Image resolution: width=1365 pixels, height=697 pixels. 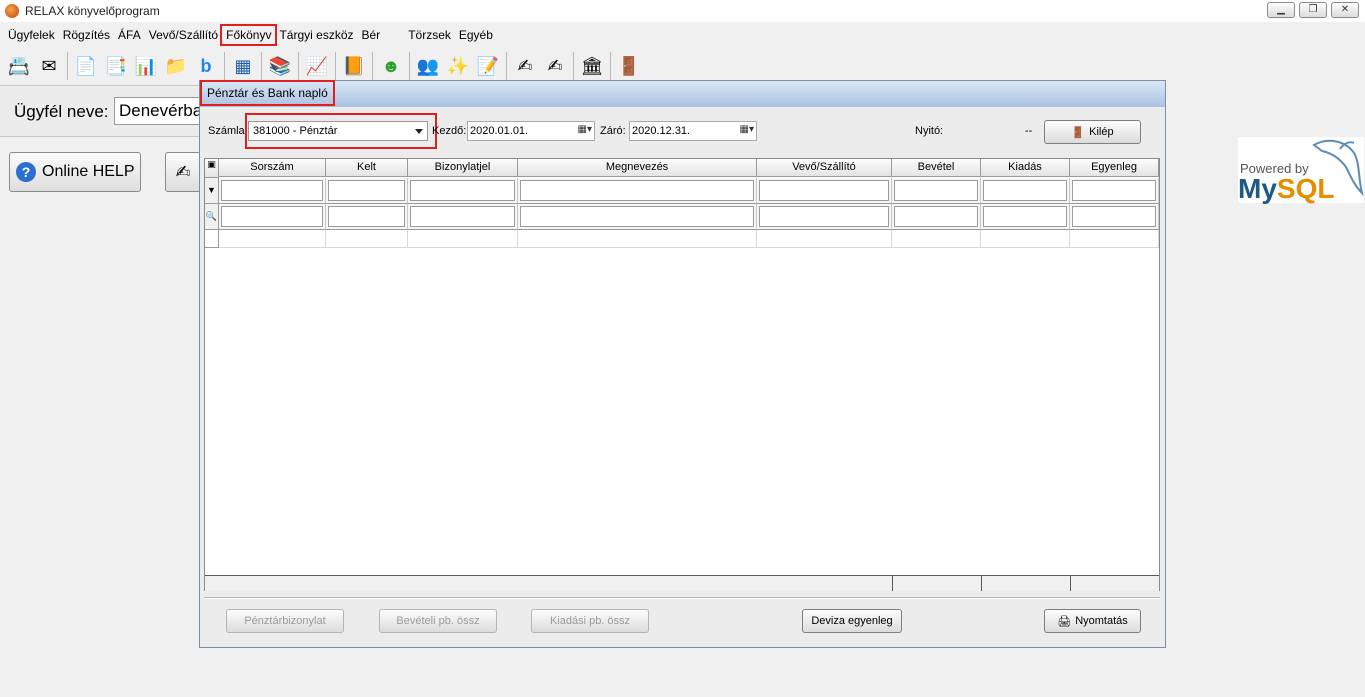 I want to click on search-megnevezes-input, so click(x=637, y=216).